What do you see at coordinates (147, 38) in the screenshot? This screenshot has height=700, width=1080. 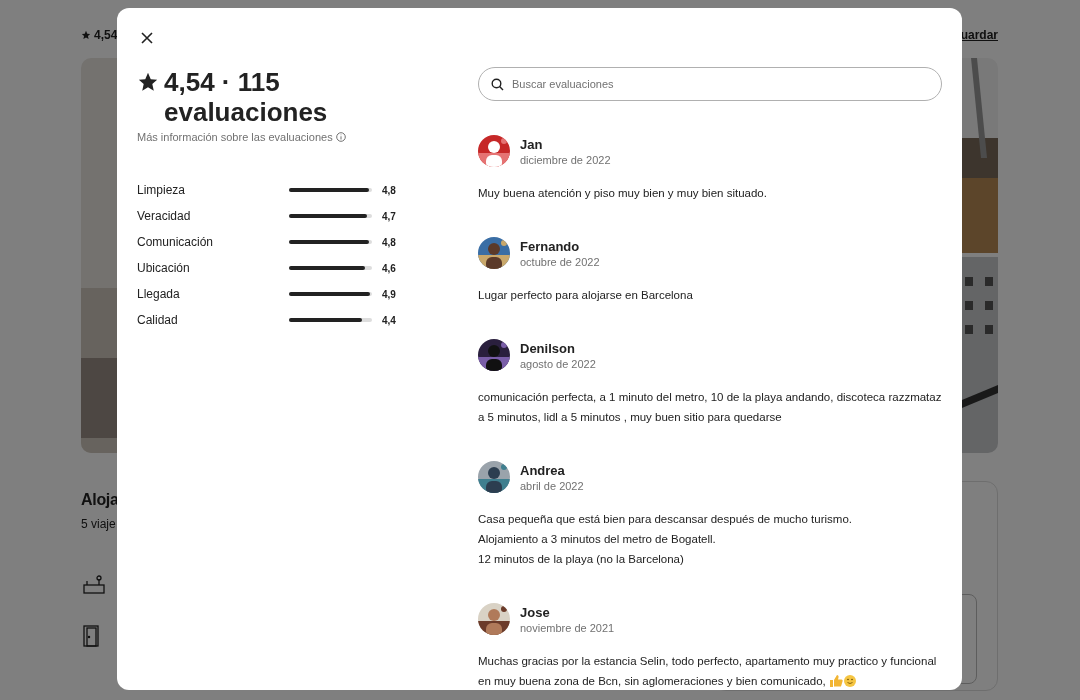 I see `close-icon` at bounding box center [147, 38].